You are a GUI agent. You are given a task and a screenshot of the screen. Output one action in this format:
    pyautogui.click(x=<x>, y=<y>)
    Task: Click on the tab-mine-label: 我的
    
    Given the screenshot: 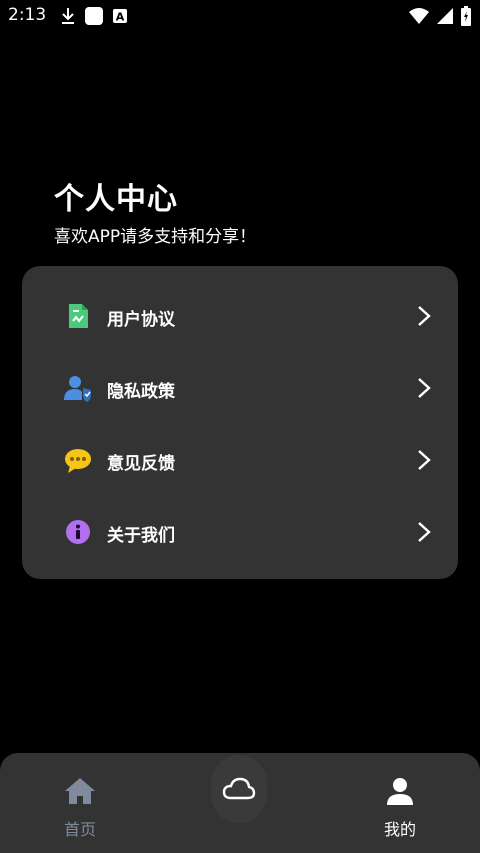 What is the action you would take?
    pyautogui.click(x=399, y=829)
    